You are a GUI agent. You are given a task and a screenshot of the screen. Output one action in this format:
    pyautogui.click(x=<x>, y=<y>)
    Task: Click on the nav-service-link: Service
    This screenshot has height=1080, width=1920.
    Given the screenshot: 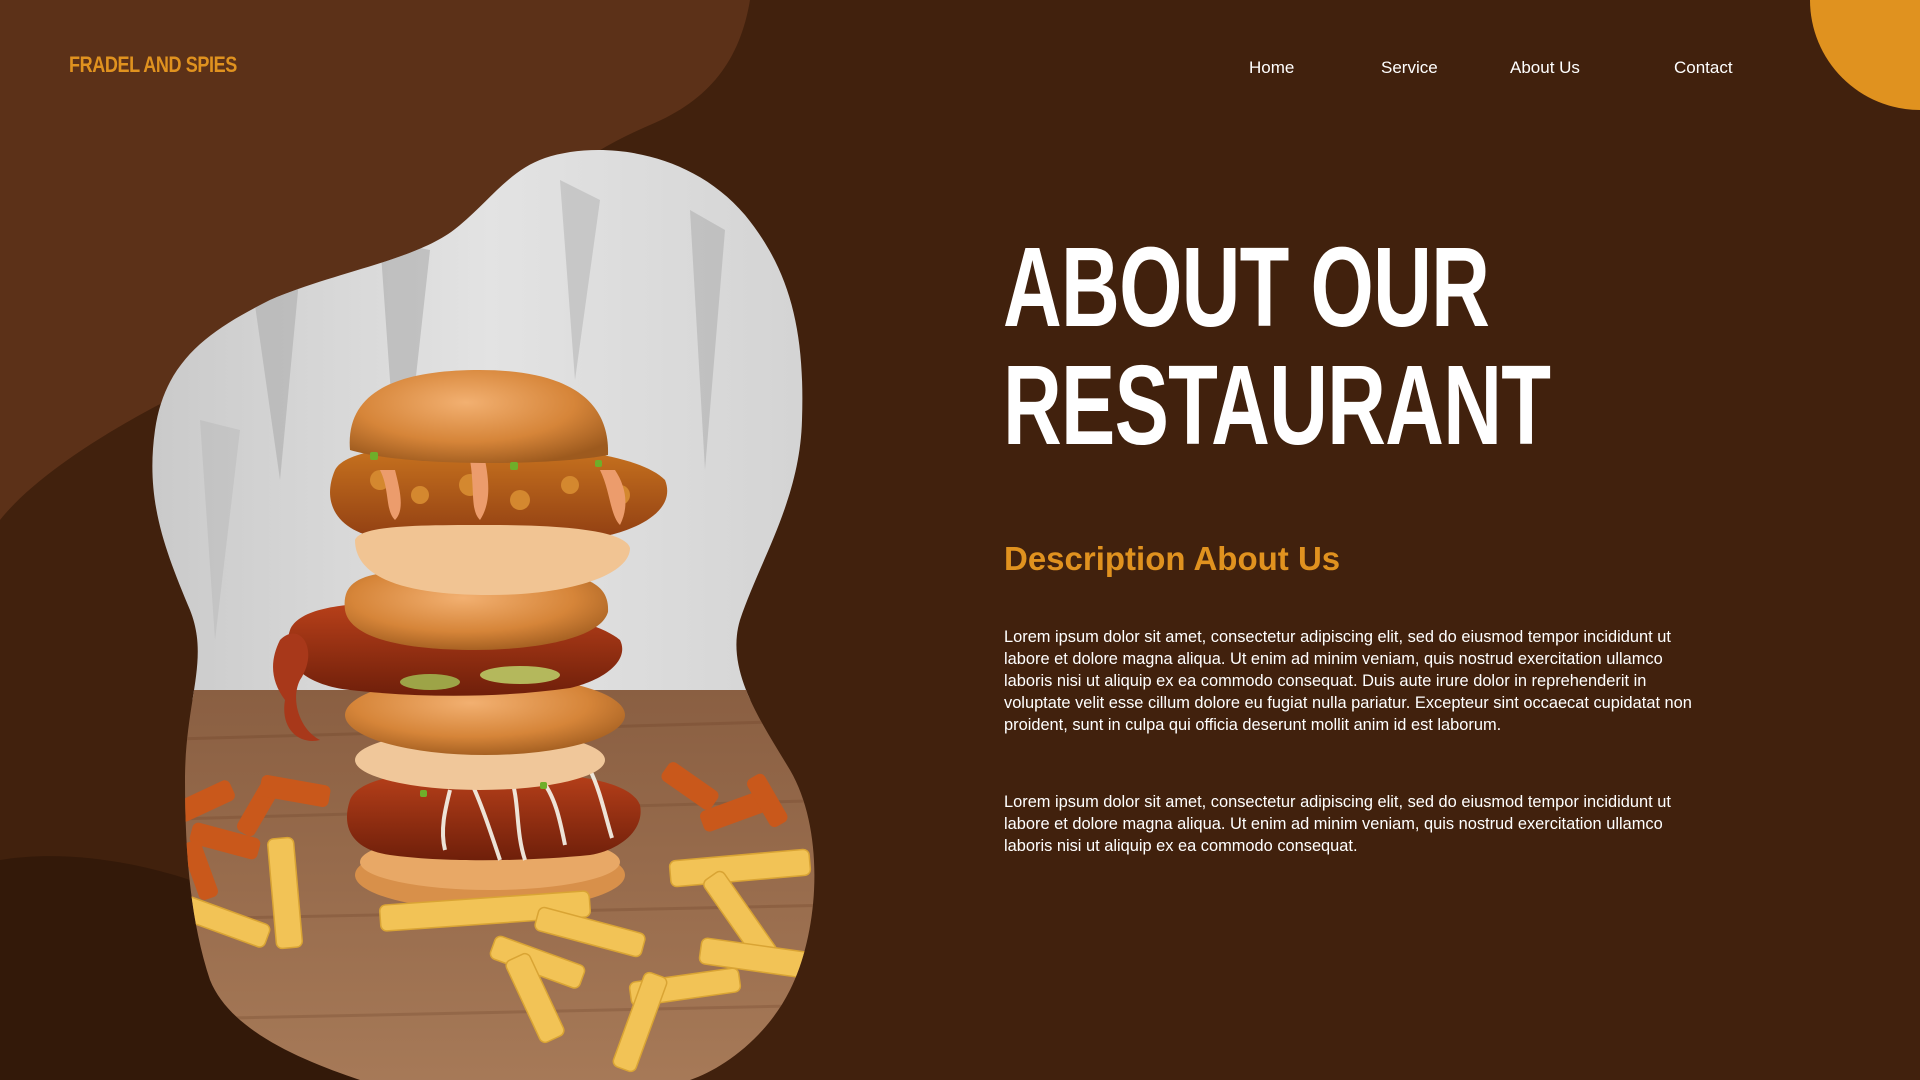 What is the action you would take?
    pyautogui.click(x=1409, y=68)
    